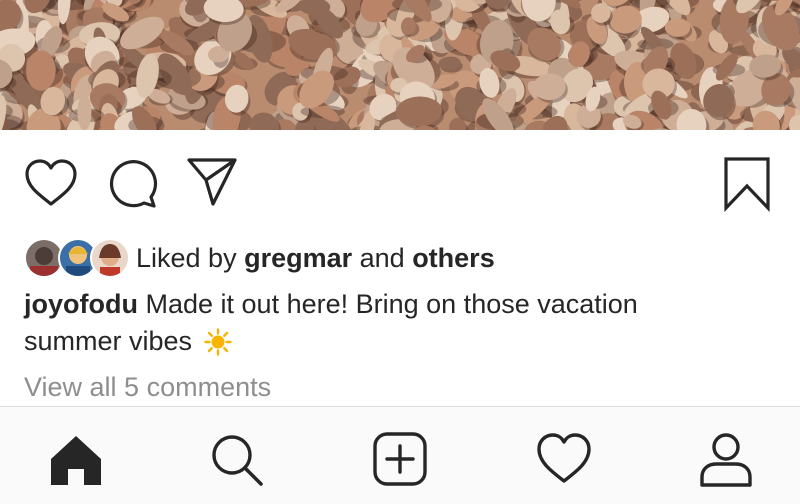  I want to click on liker-avatars, so click(77, 258).